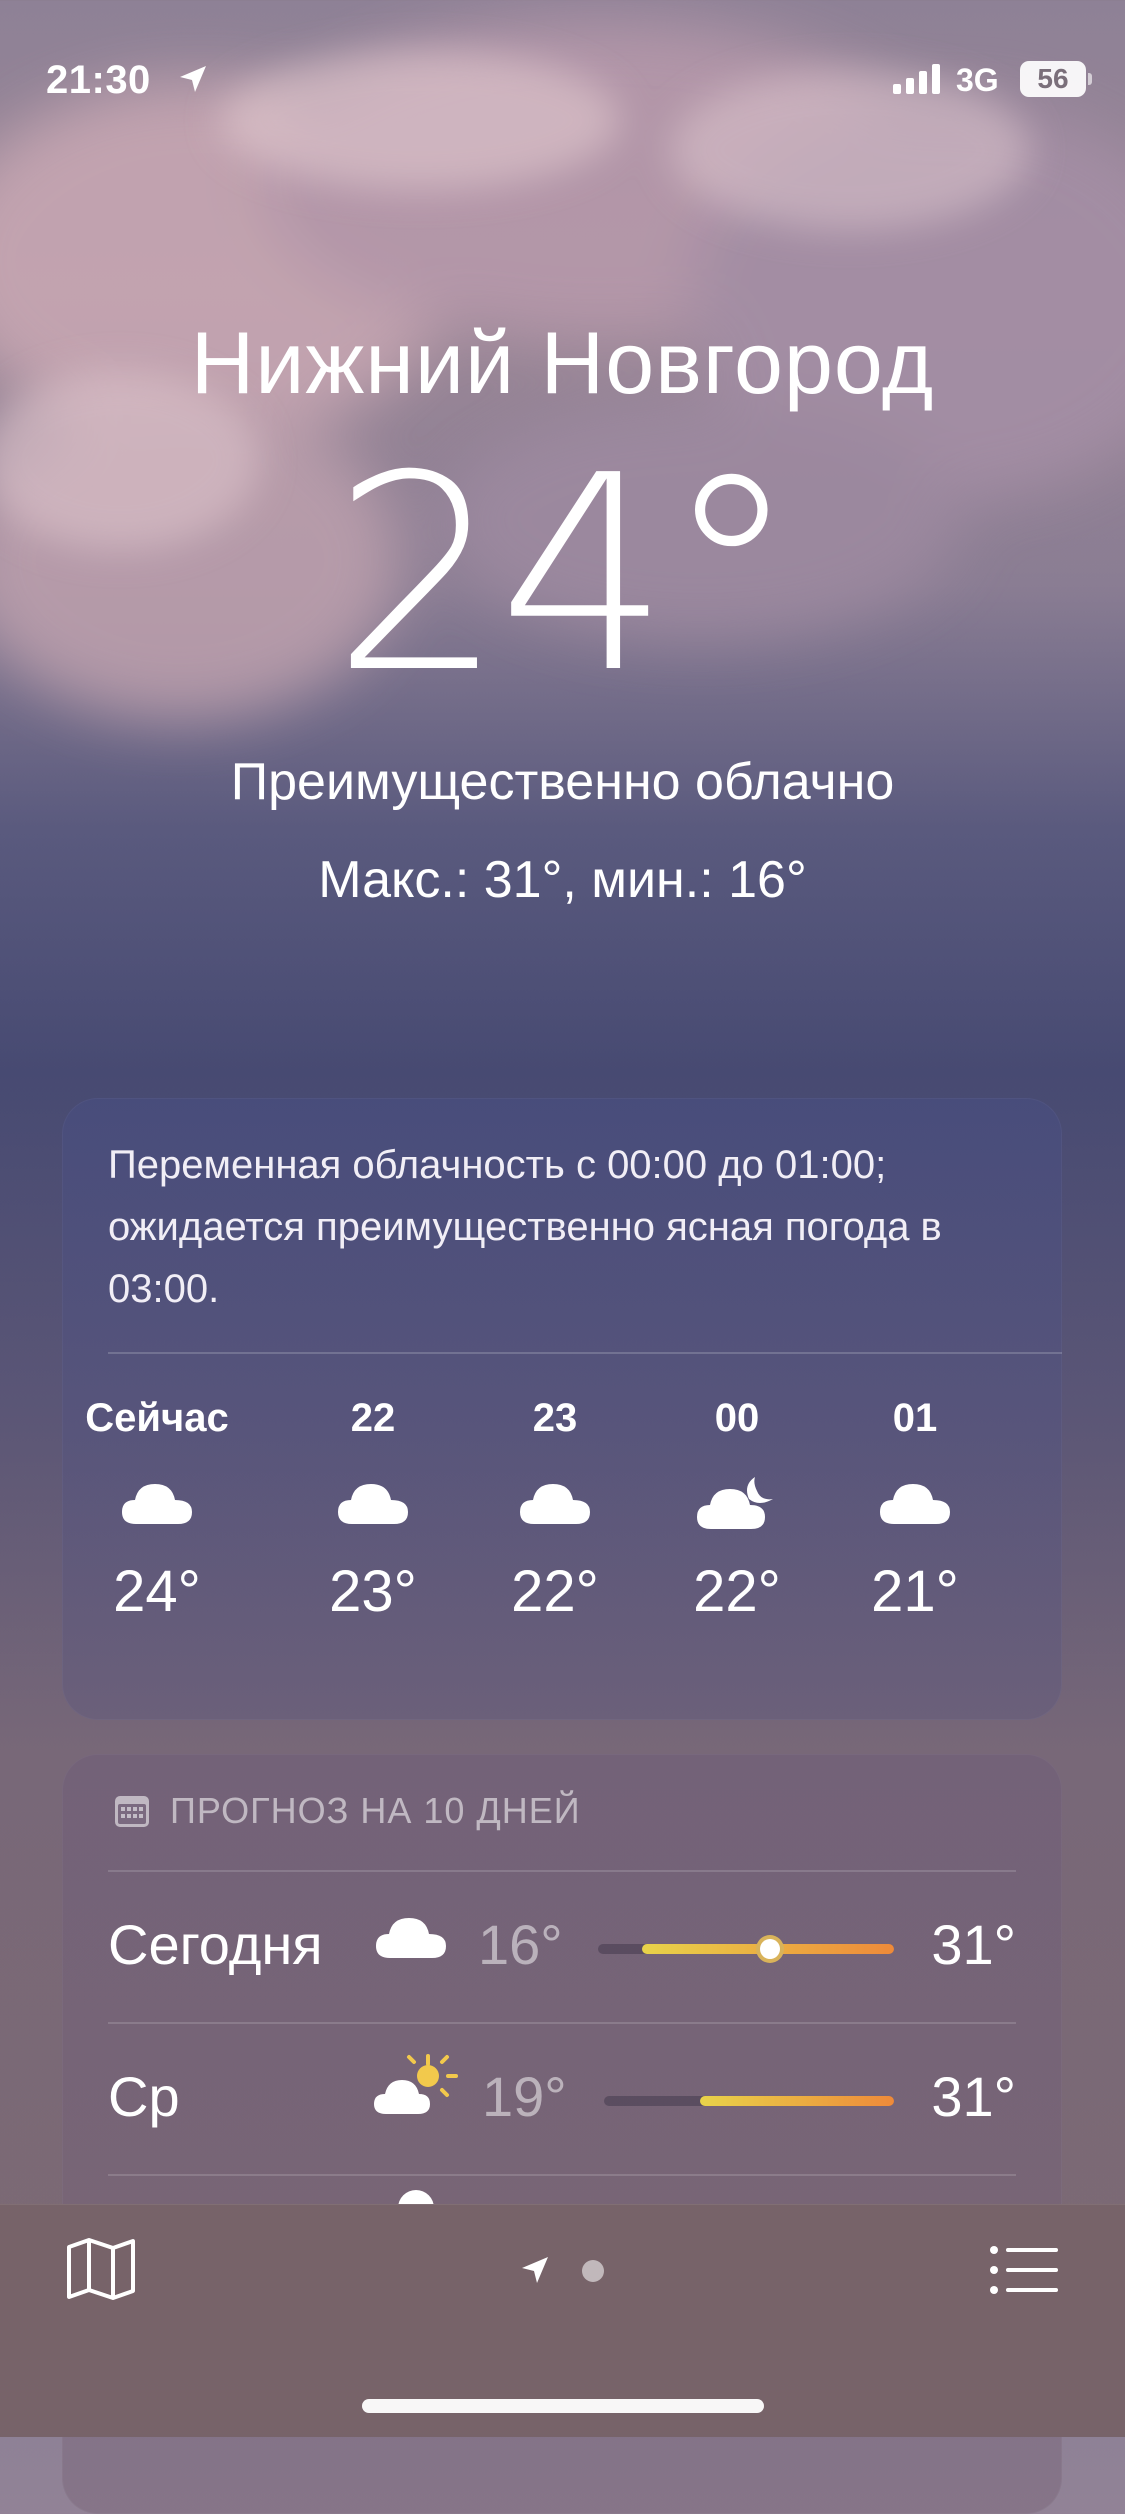 The image size is (1125, 2514). Describe the element at coordinates (1056, 79) in the screenshot. I see `battery-icon: 56` at that location.